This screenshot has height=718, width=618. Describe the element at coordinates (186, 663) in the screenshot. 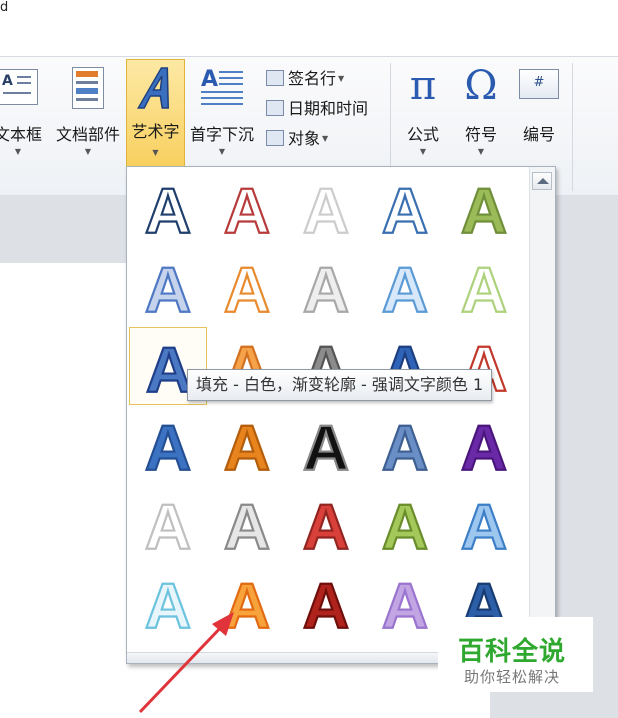

I see `annotation-arrow` at that location.